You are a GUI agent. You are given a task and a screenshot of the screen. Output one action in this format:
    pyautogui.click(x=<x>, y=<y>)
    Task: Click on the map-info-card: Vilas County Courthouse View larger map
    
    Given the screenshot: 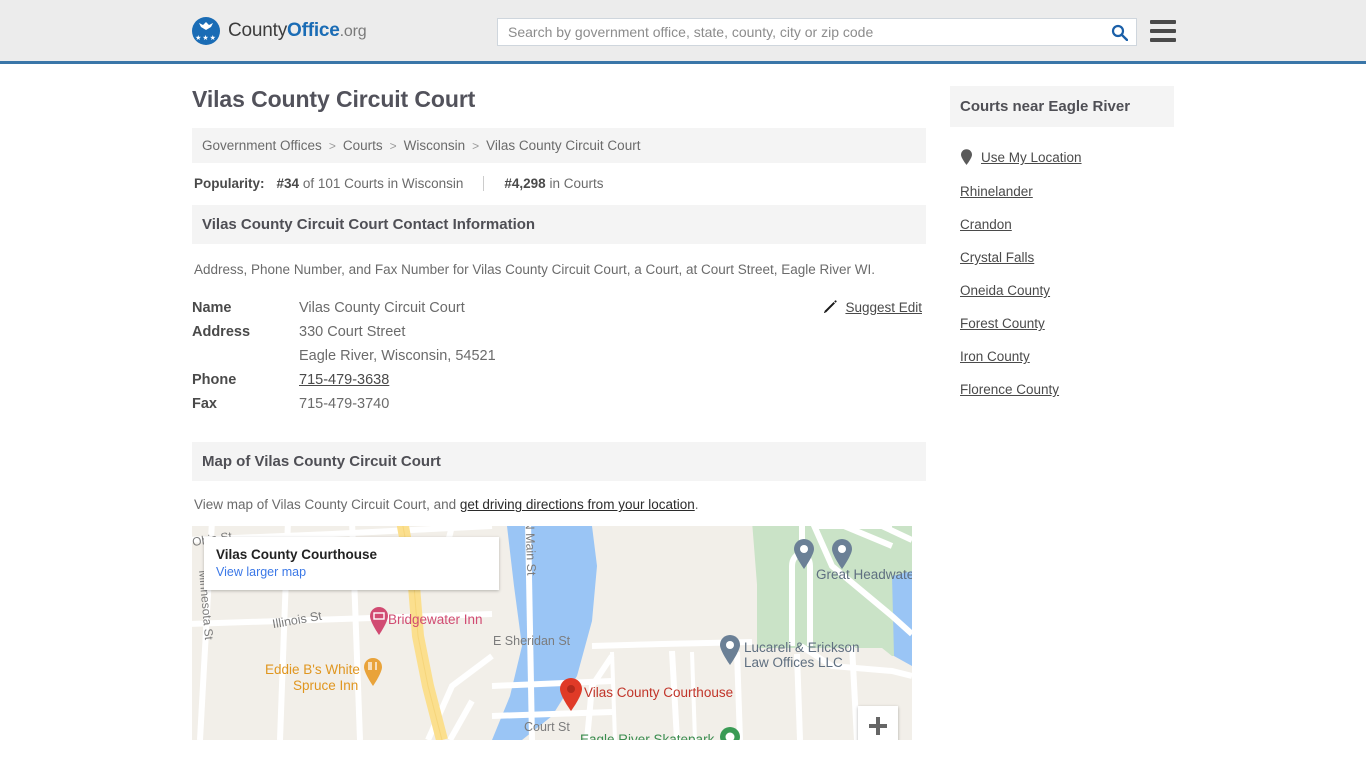 What is the action you would take?
    pyautogui.click(x=351, y=564)
    